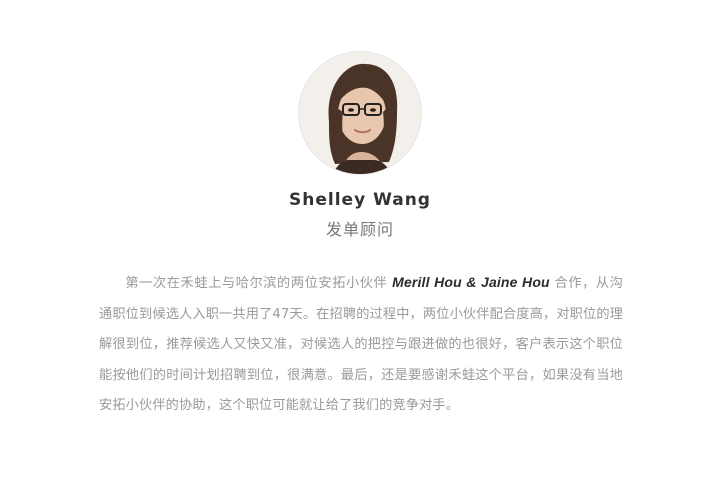  I want to click on avatar, so click(360, 113).